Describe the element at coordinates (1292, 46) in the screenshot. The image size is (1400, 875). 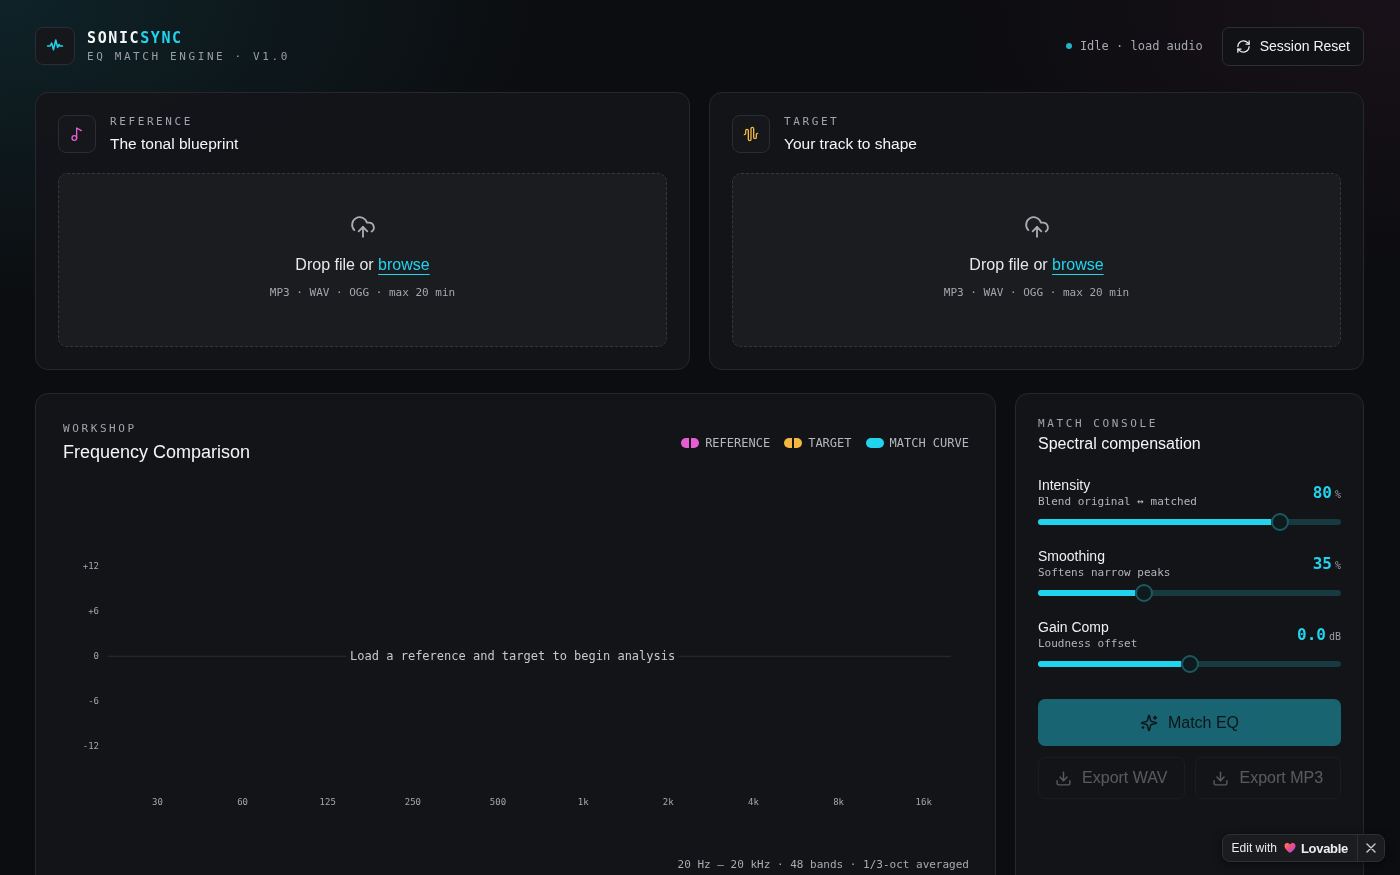
I see `session-reset-button: Session Reset` at that location.